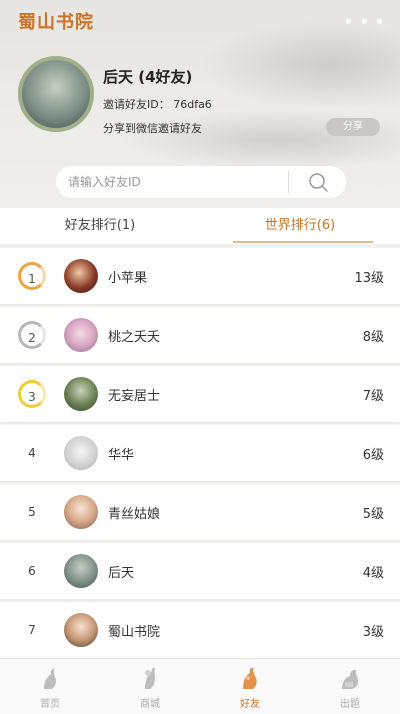 Image resolution: width=400 pixels, height=714 pixels. What do you see at coordinates (32, 335) in the screenshot?
I see `rank-badge-silver: 2` at bounding box center [32, 335].